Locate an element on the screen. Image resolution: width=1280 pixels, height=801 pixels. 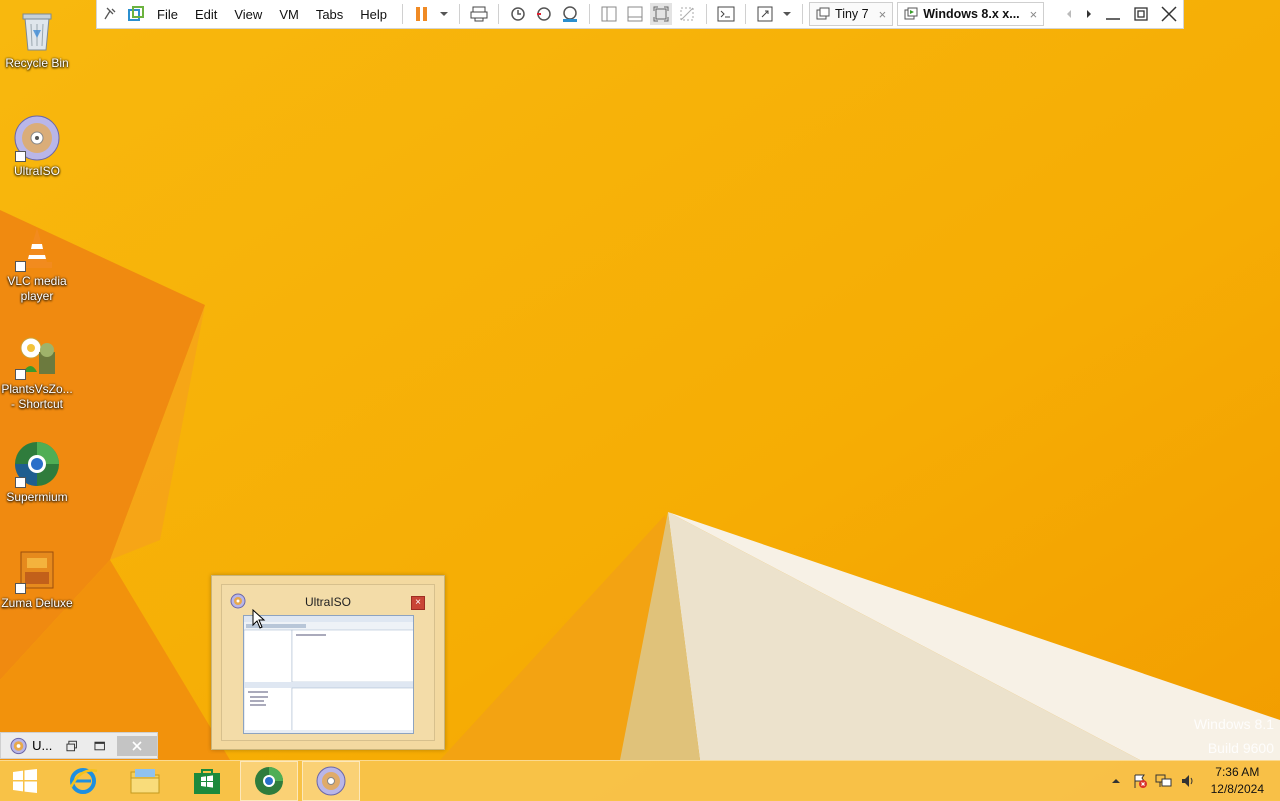
show-thumbnail-bar-icon is located at coordinates (635, 14).